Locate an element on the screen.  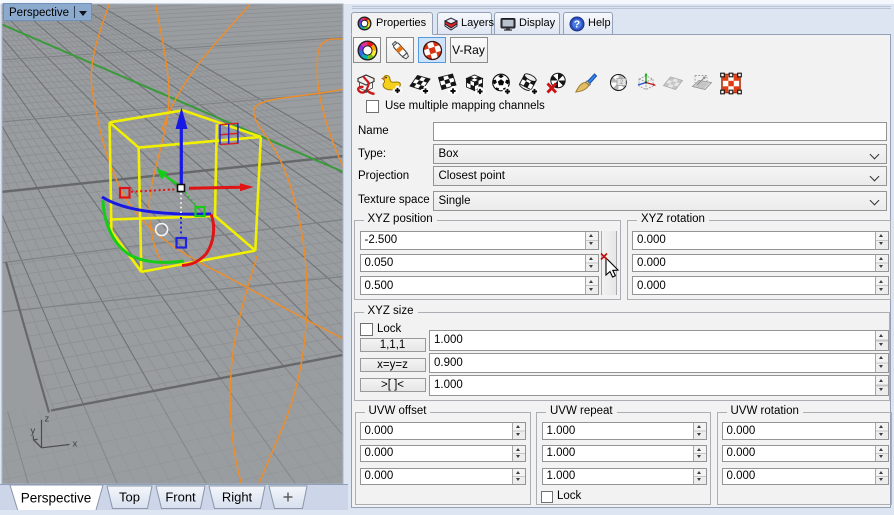
svg-text: Top is located at coordinates (129, 497).